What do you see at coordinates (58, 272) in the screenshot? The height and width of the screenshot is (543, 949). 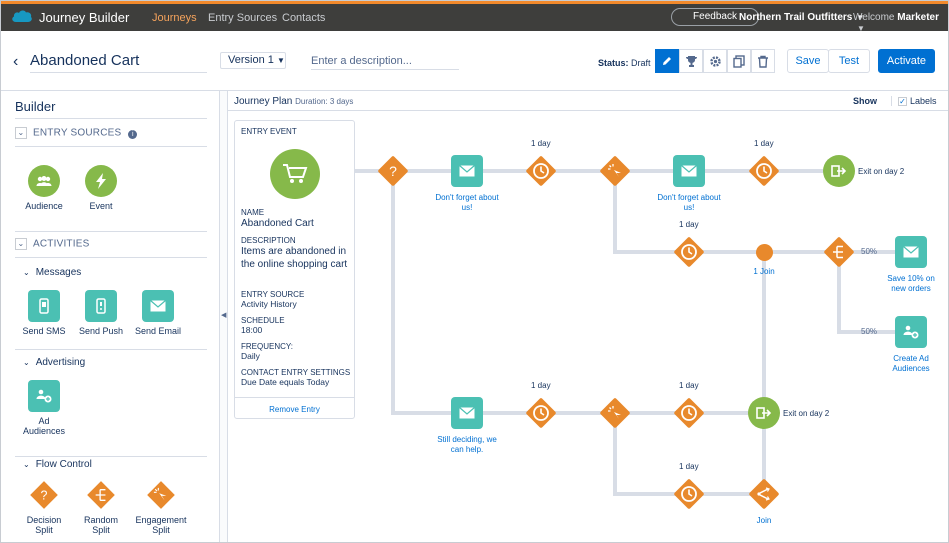 I see `messages-title: Messages` at bounding box center [58, 272].